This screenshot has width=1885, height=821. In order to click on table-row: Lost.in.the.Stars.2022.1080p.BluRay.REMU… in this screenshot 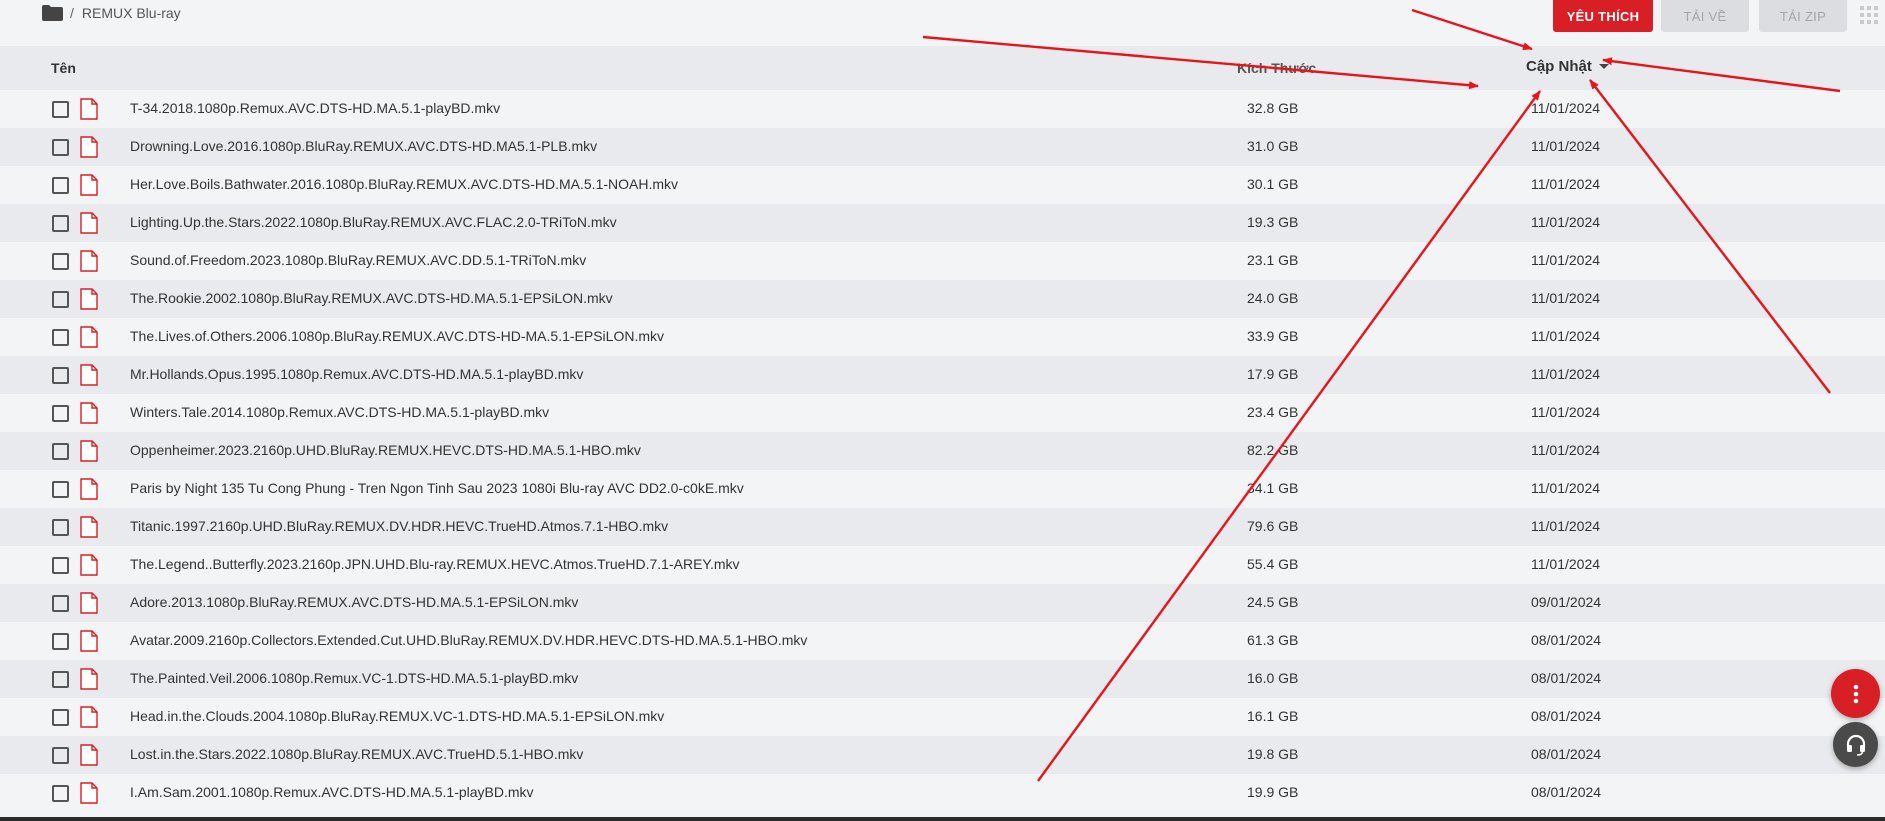, I will do `click(942, 755)`.